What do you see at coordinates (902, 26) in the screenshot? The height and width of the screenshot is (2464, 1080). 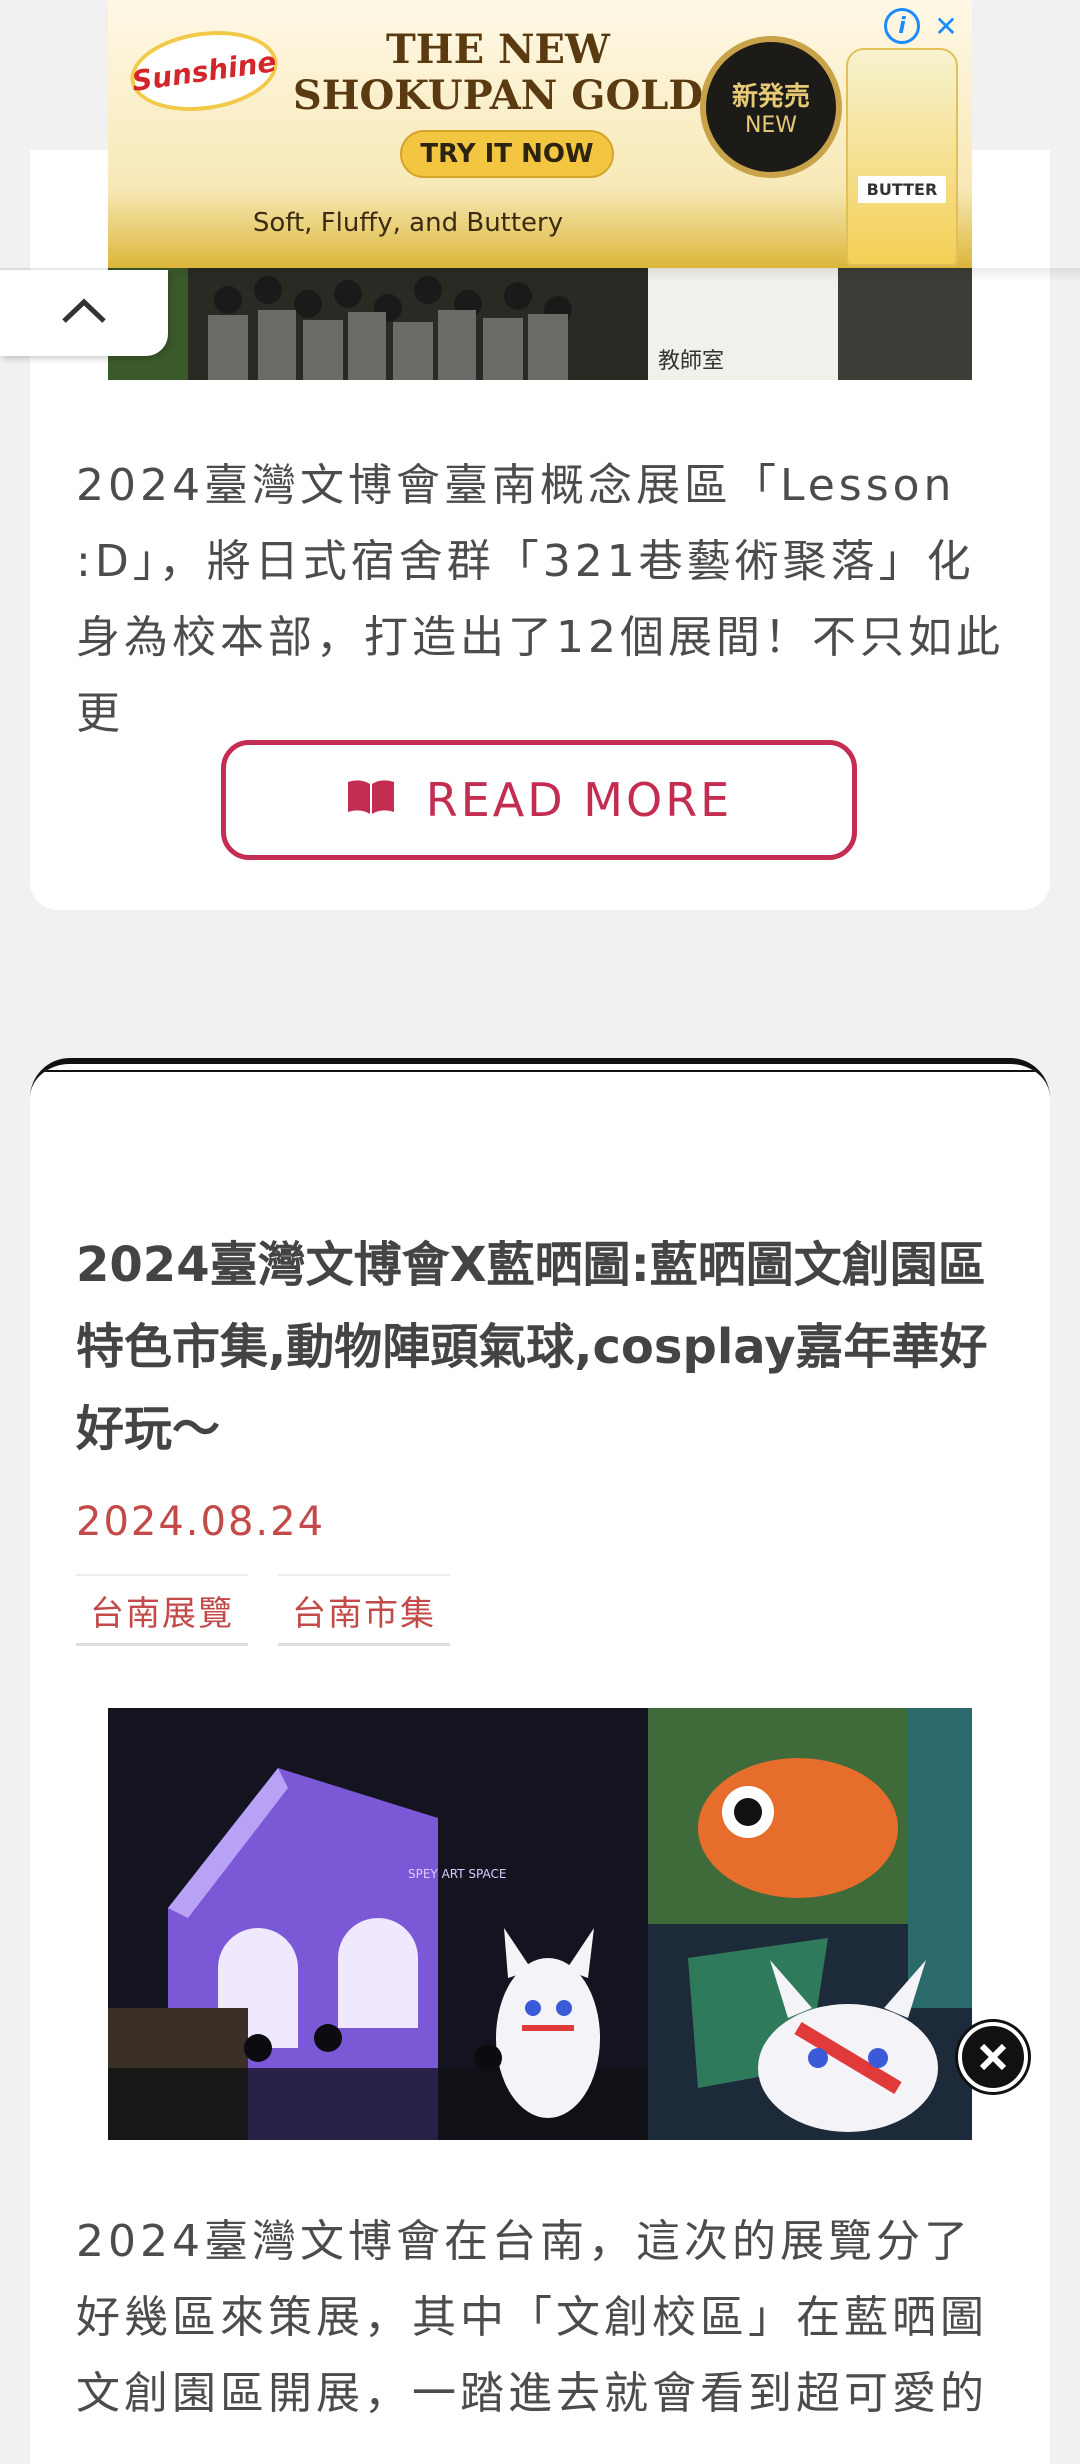 I see `ad-info-icon: i` at bounding box center [902, 26].